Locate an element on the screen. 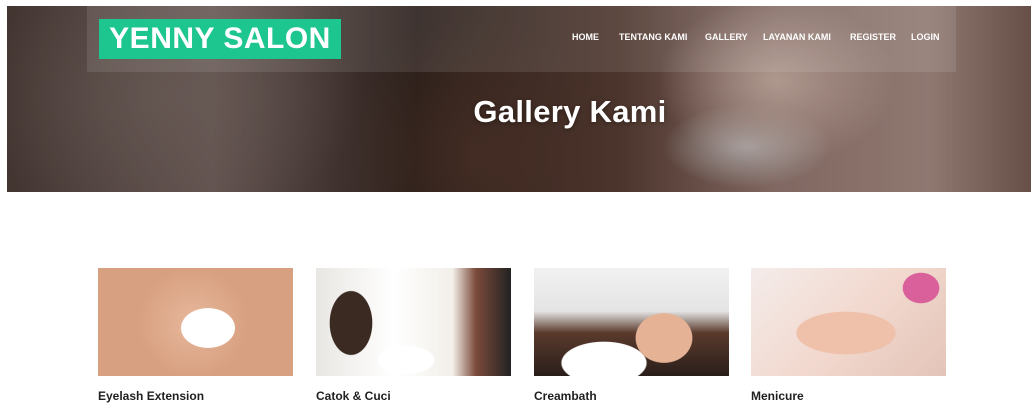  gallery-label-catok: Catok & Cuci is located at coordinates (353, 396).